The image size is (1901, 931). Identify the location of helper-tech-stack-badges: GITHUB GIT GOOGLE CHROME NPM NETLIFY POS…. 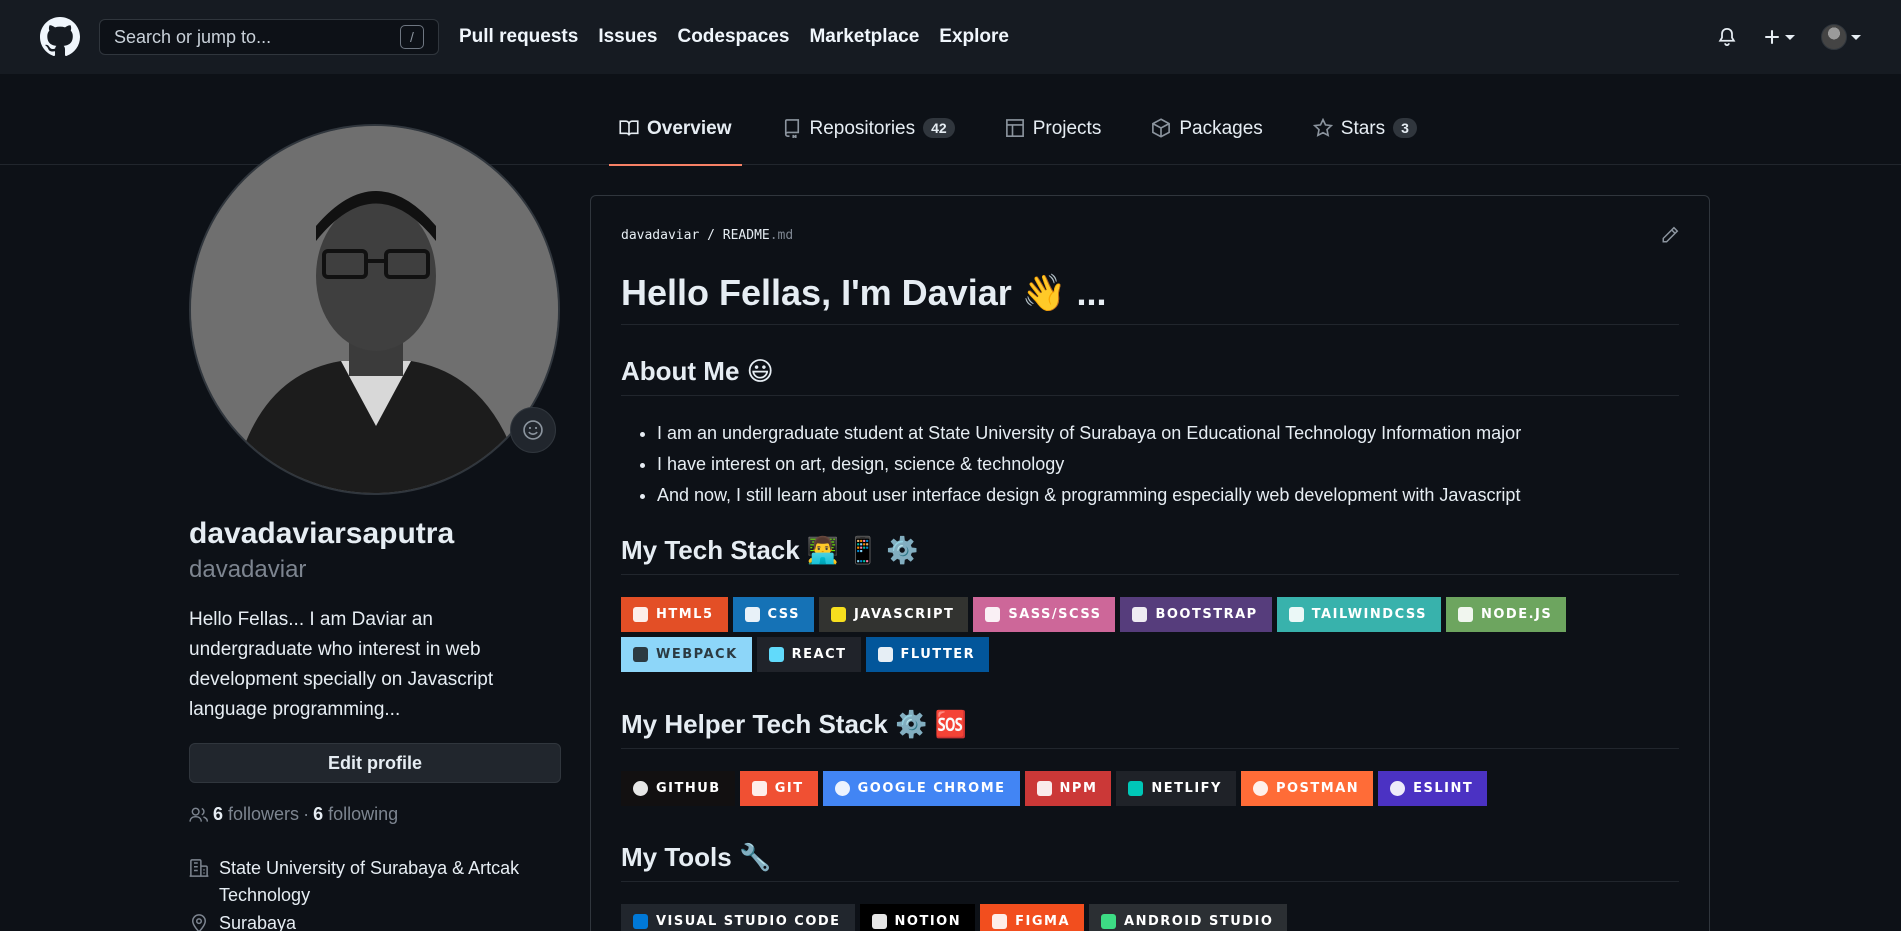
(1150, 788).